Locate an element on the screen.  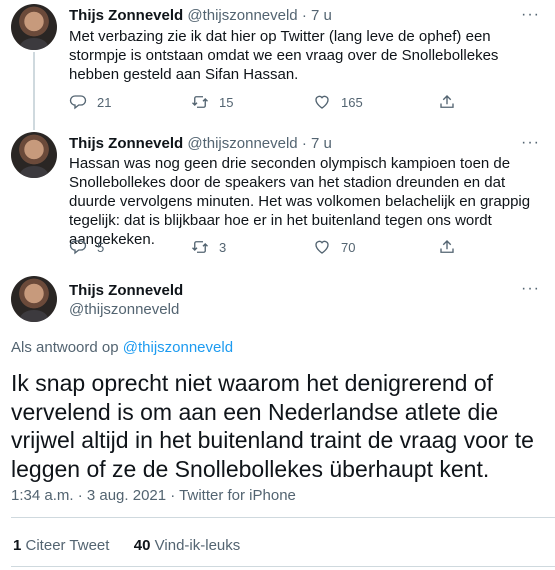
like-button: 70 is located at coordinates (375, 247).